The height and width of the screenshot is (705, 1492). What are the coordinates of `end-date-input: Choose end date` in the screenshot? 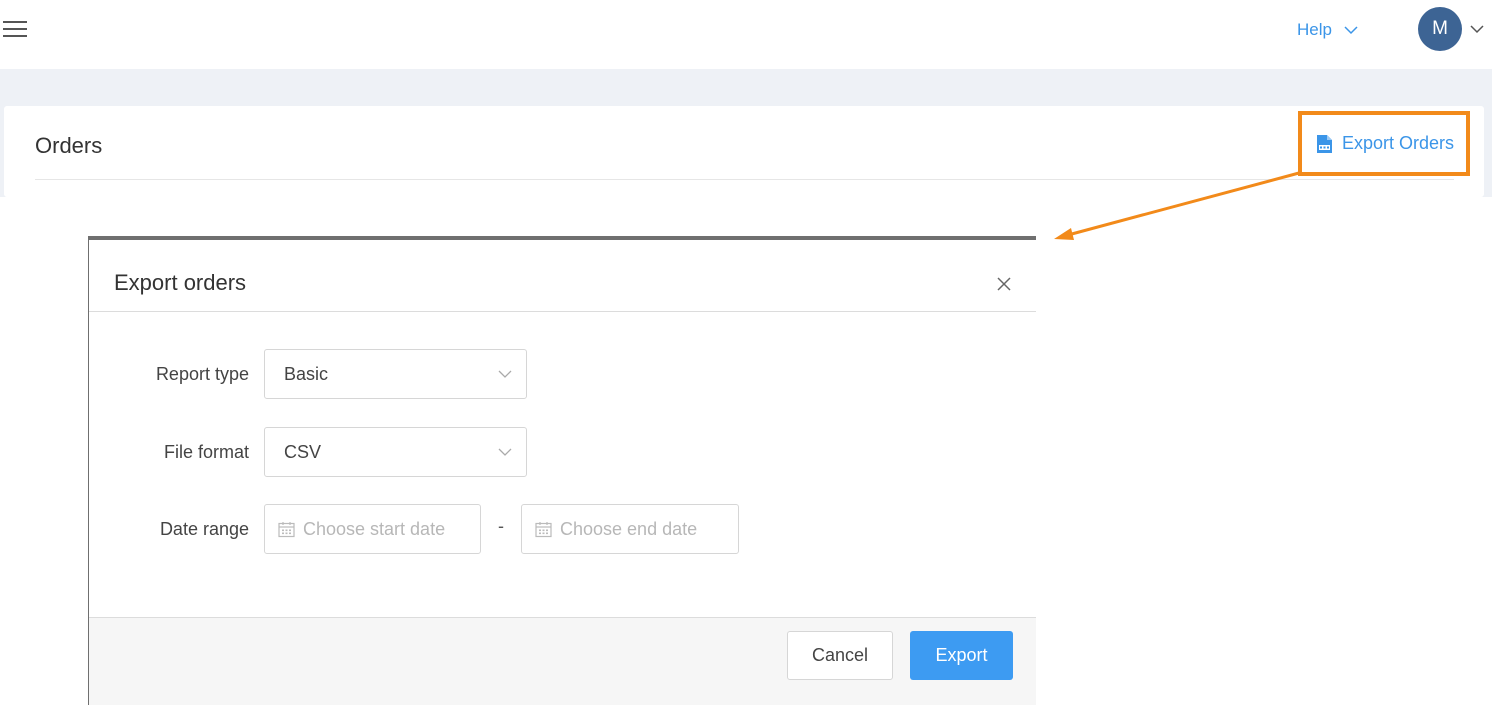 It's located at (630, 529).